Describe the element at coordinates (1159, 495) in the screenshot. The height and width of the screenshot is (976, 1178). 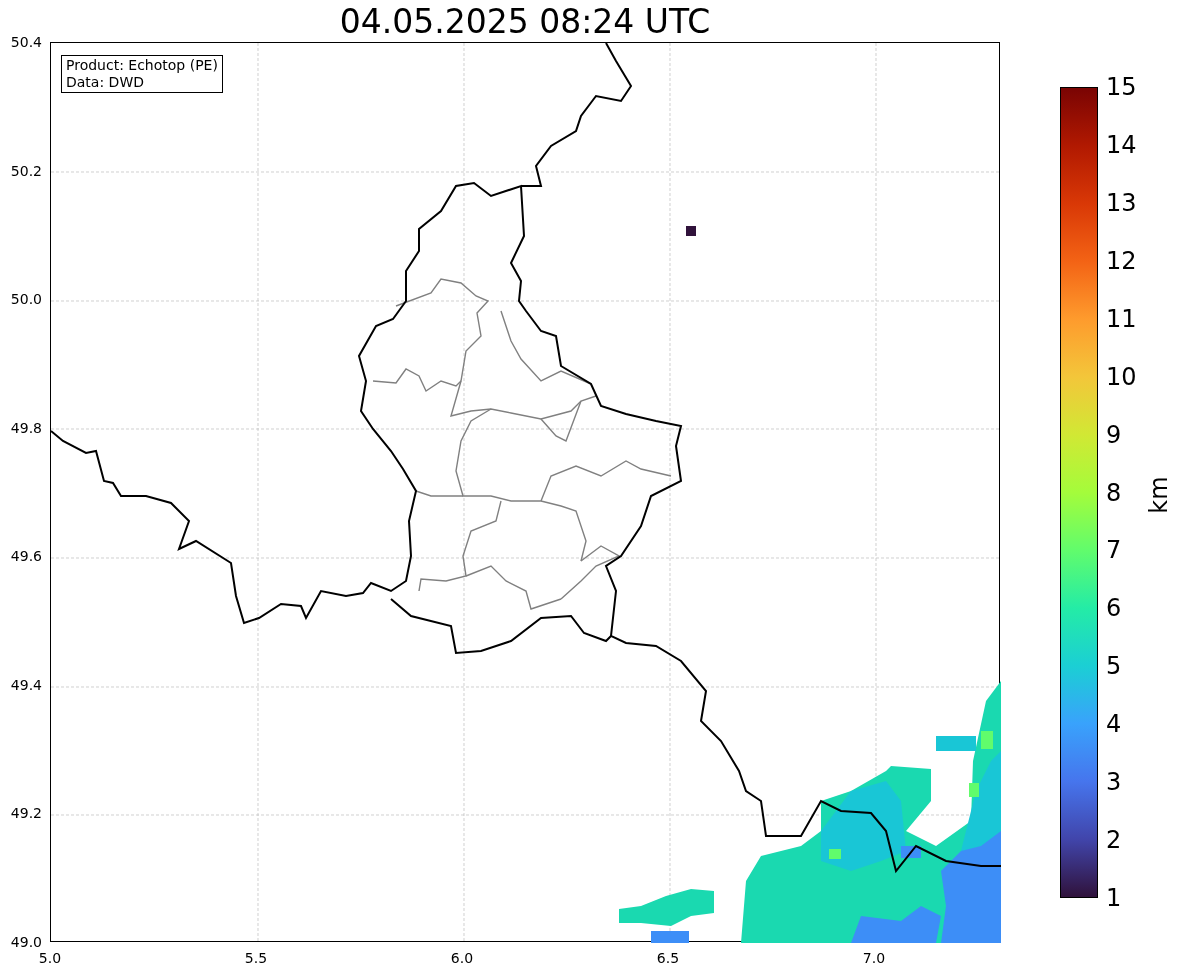
I see `colorbar-label: km` at that location.